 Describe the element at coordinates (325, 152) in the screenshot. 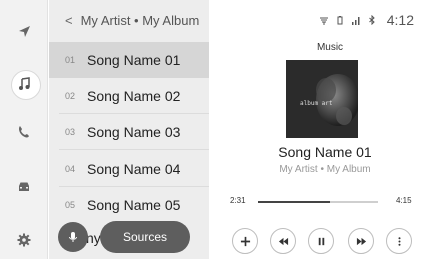

I see `song-title: Song Name 01` at that location.